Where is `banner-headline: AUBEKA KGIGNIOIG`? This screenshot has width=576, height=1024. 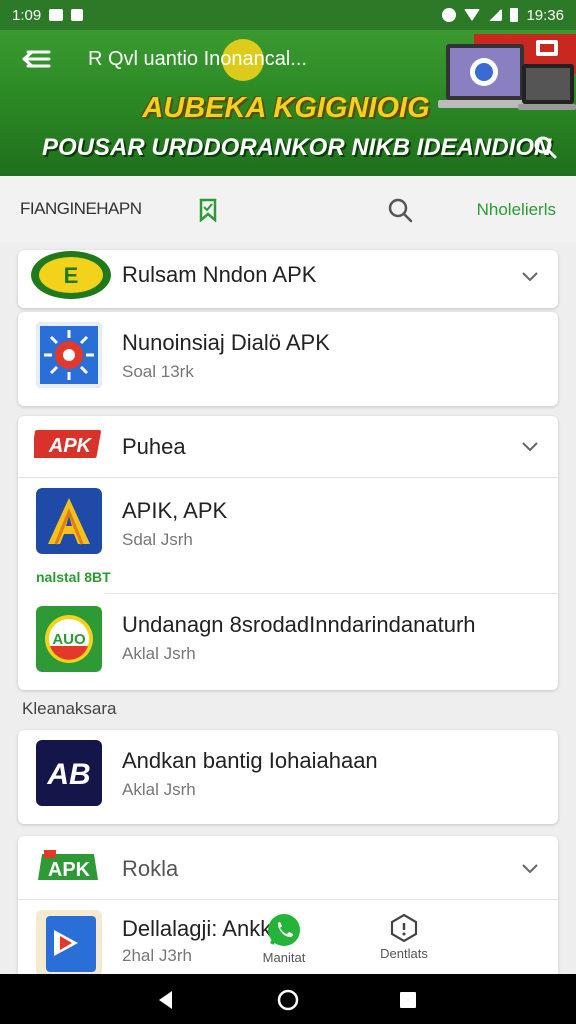
banner-headline: AUBEKA KGIGNIOIG is located at coordinates (286, 108).